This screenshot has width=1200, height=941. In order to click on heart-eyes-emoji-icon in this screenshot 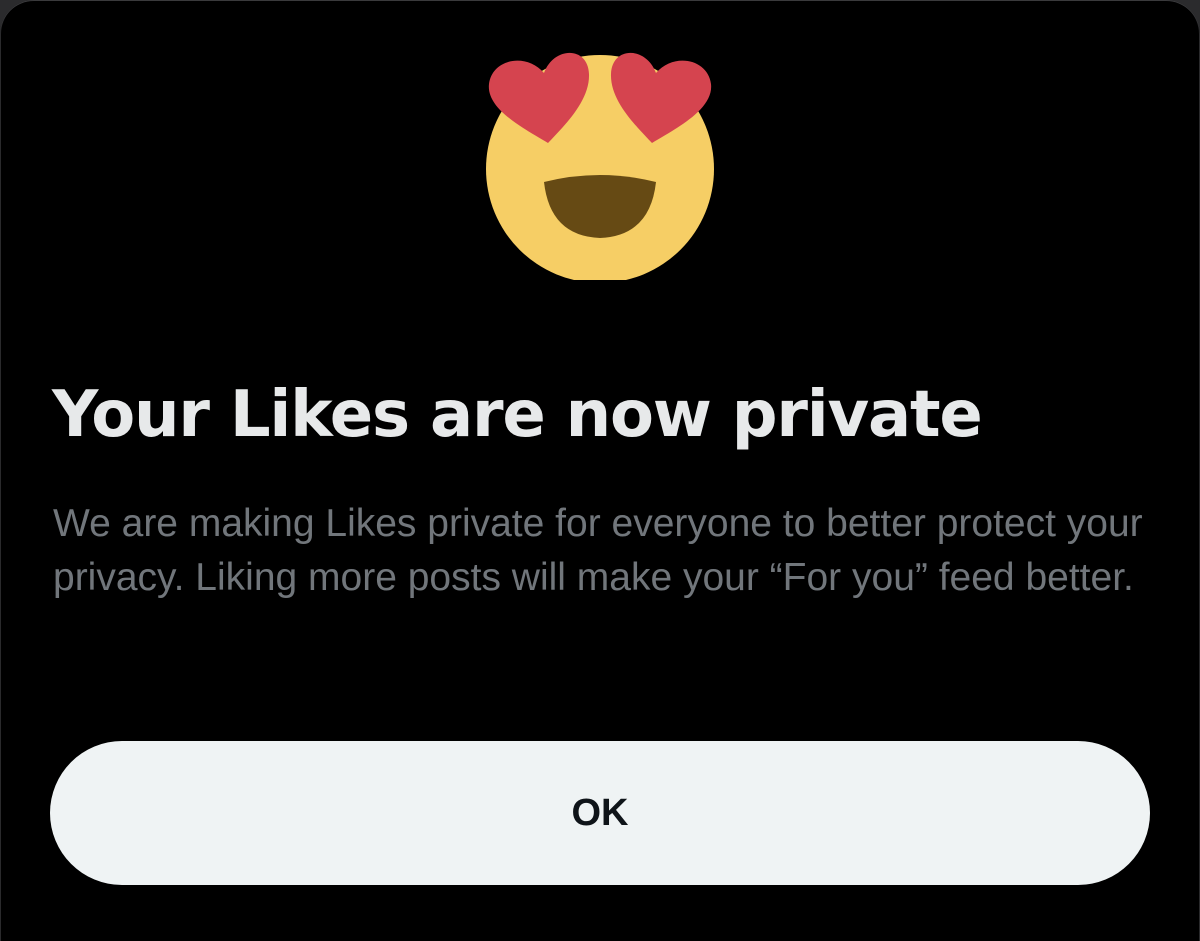, I will do `click(600, 160)`.